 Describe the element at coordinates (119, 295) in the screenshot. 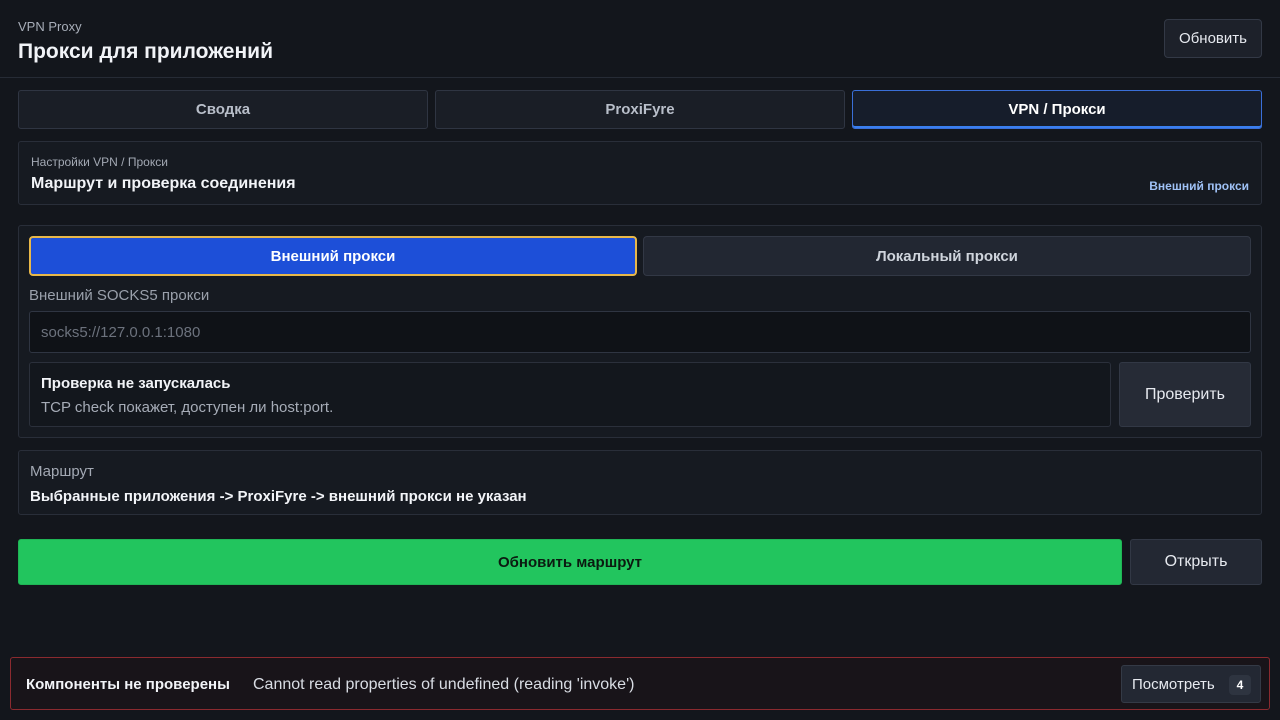

I see `socks5-field-label: Внешний SOCKS5 прокси` at that location.